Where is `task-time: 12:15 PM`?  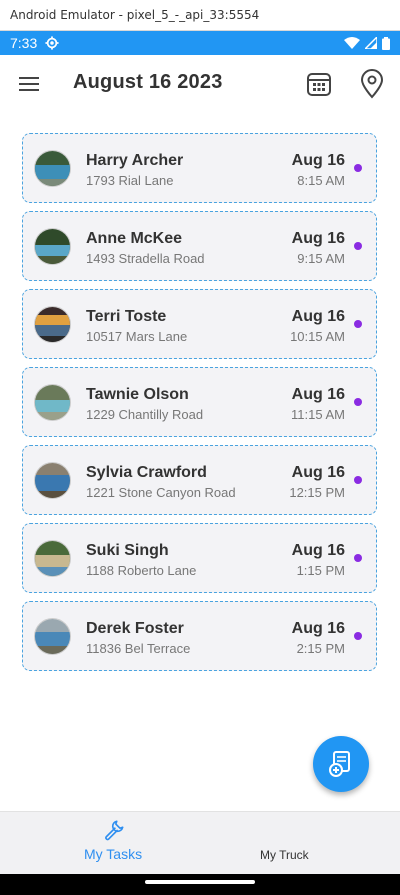
task-time: 12:15 PM is located at coordinates (317, 492).